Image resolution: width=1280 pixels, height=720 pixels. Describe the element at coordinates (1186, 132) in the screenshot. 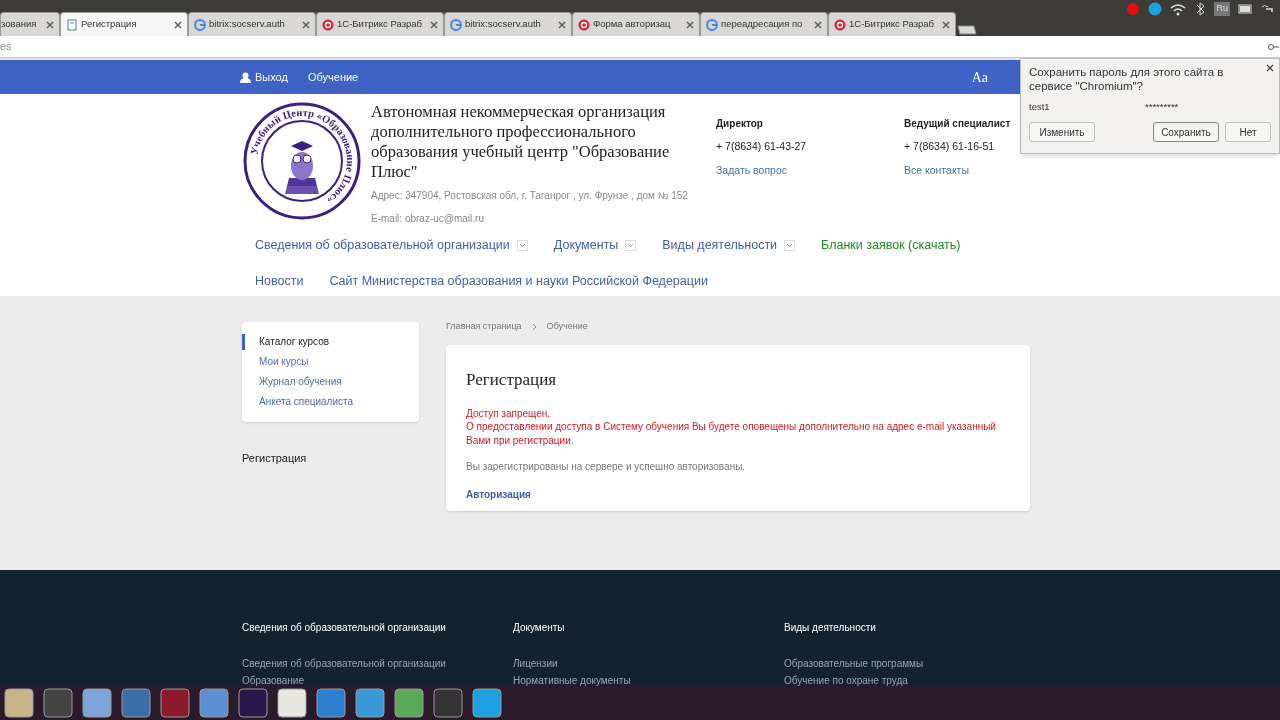

I see `popup-button: Сохранить` at that location.